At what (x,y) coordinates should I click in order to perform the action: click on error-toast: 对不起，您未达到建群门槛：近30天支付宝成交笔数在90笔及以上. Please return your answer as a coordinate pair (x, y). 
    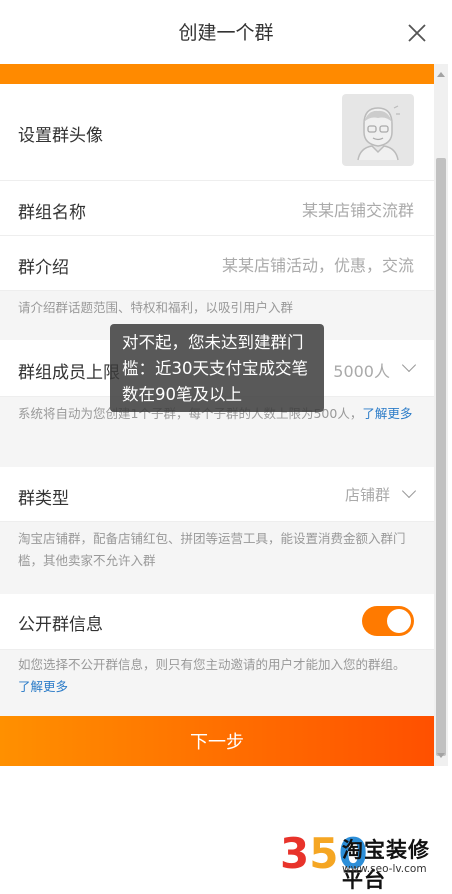
    Looking at the image, I should click on (217, 368).